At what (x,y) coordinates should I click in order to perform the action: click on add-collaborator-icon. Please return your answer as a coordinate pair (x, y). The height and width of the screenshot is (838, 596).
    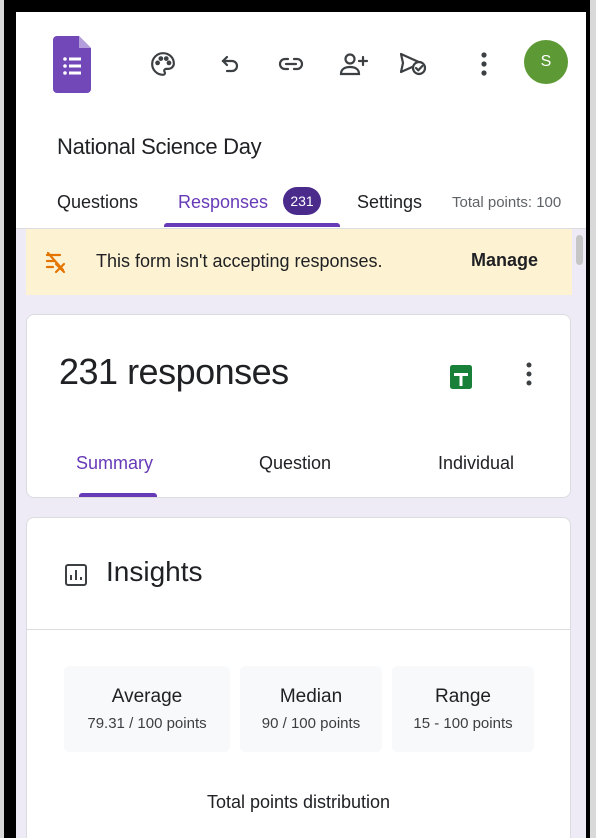
    Looking at the image, I should click on (354, 64).